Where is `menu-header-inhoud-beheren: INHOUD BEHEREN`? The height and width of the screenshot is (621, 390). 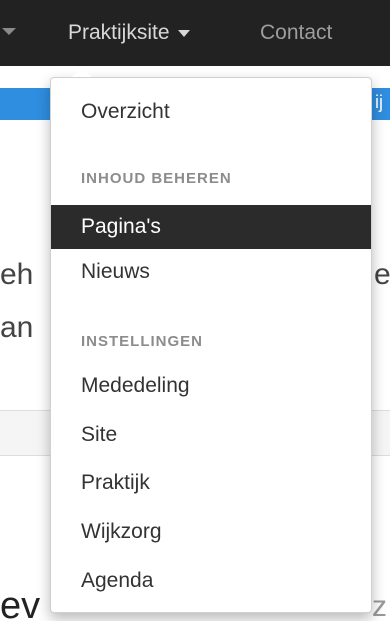 menu-header-inhoud-beheren: INHOUD BEHEREN is located at coordinates (156, 178).